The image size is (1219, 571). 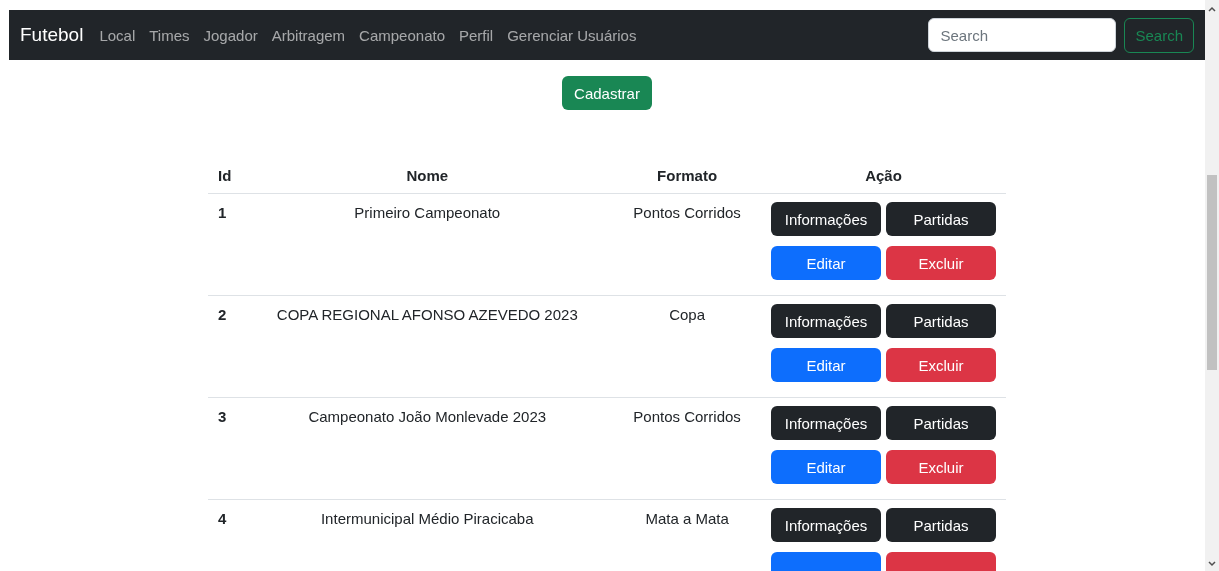 I want to click on table-cell: Campeonato João Monlevade 2023, so click(x=427, y=448).